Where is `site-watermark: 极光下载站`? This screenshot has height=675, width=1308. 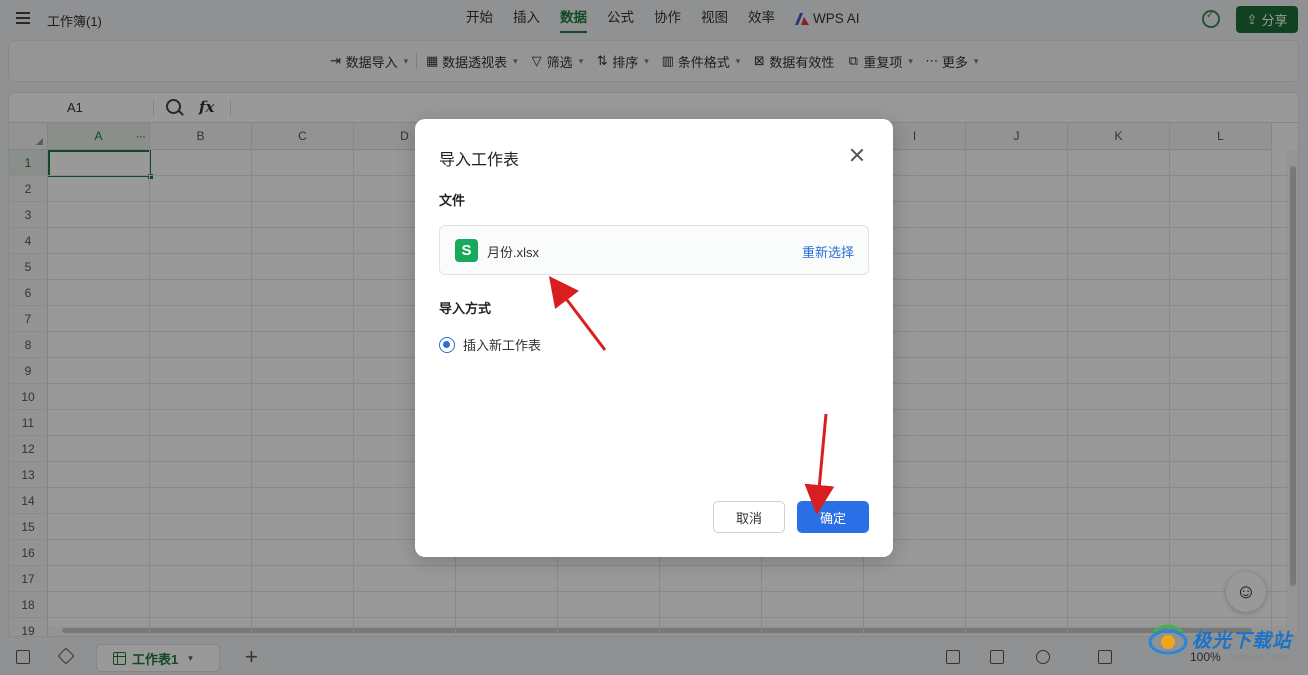 site-watermark: 极光下载站 is located at coordinates (1220, 639).